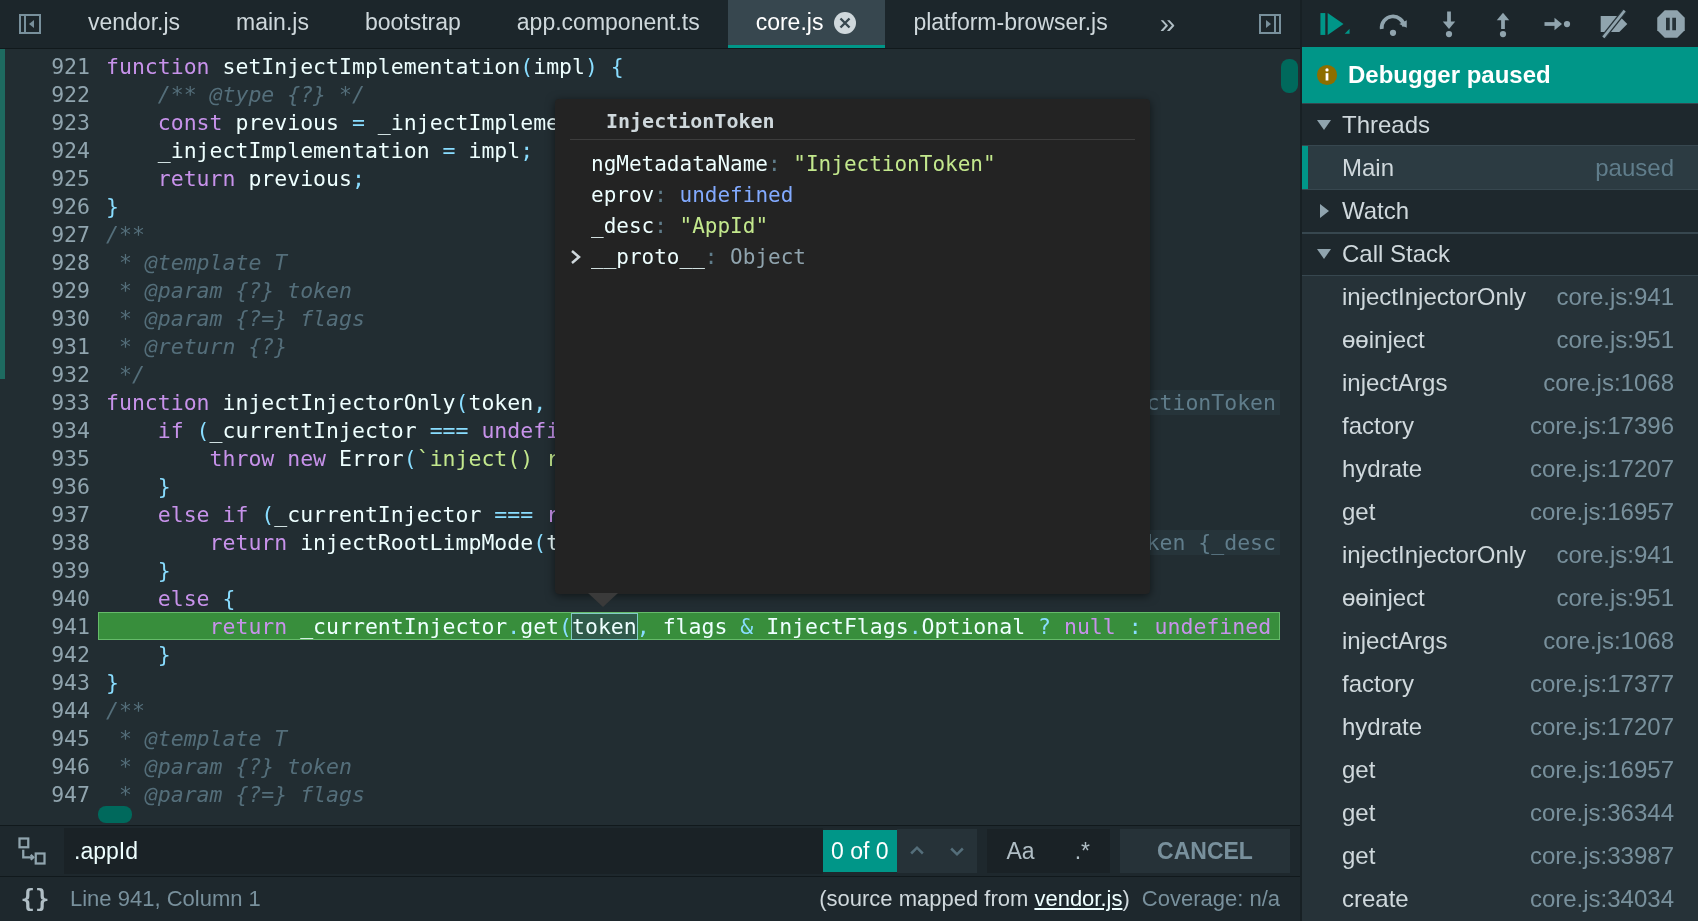  What do you see at coordinates (1500, 211) in the screenshot?
I see `section-header: Watch` at bounding box center [1500, 211].